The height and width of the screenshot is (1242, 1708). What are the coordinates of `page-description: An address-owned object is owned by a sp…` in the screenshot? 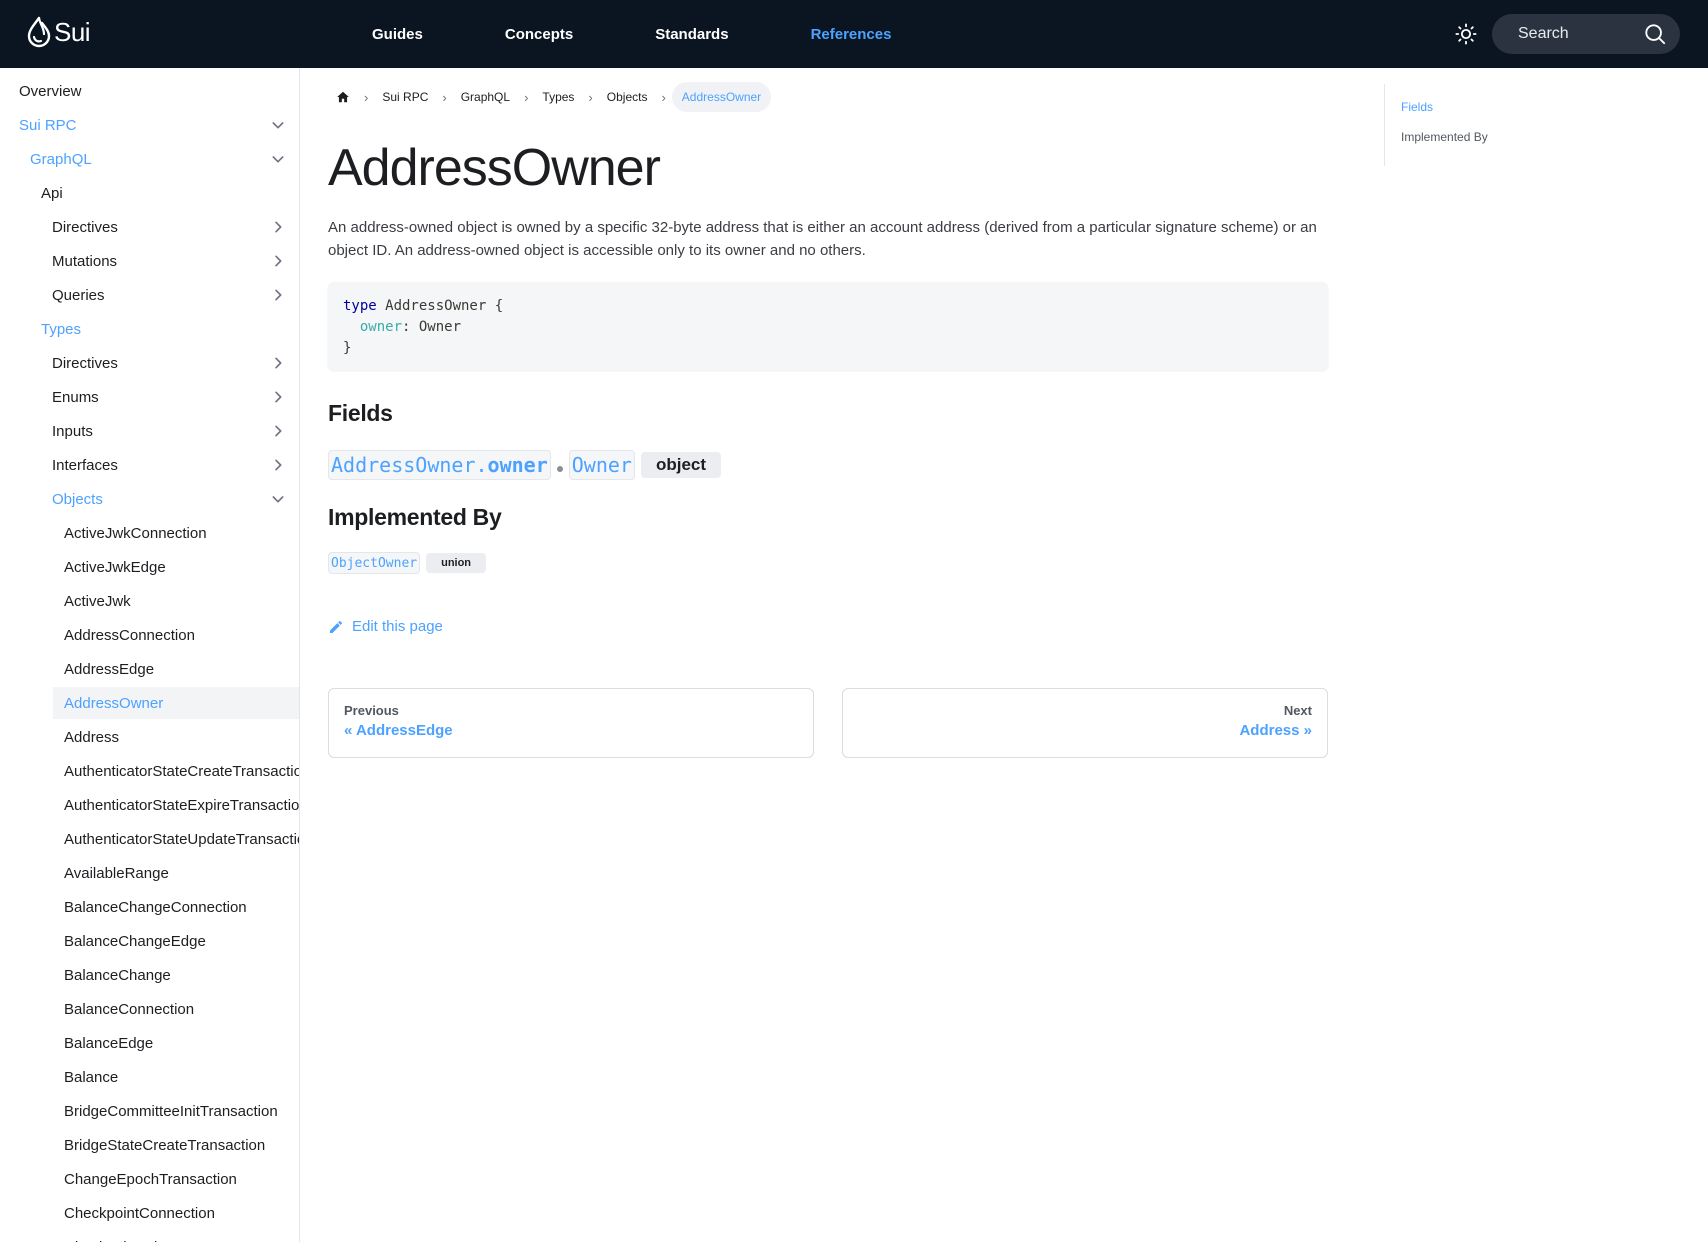 It's located at (822, 239).